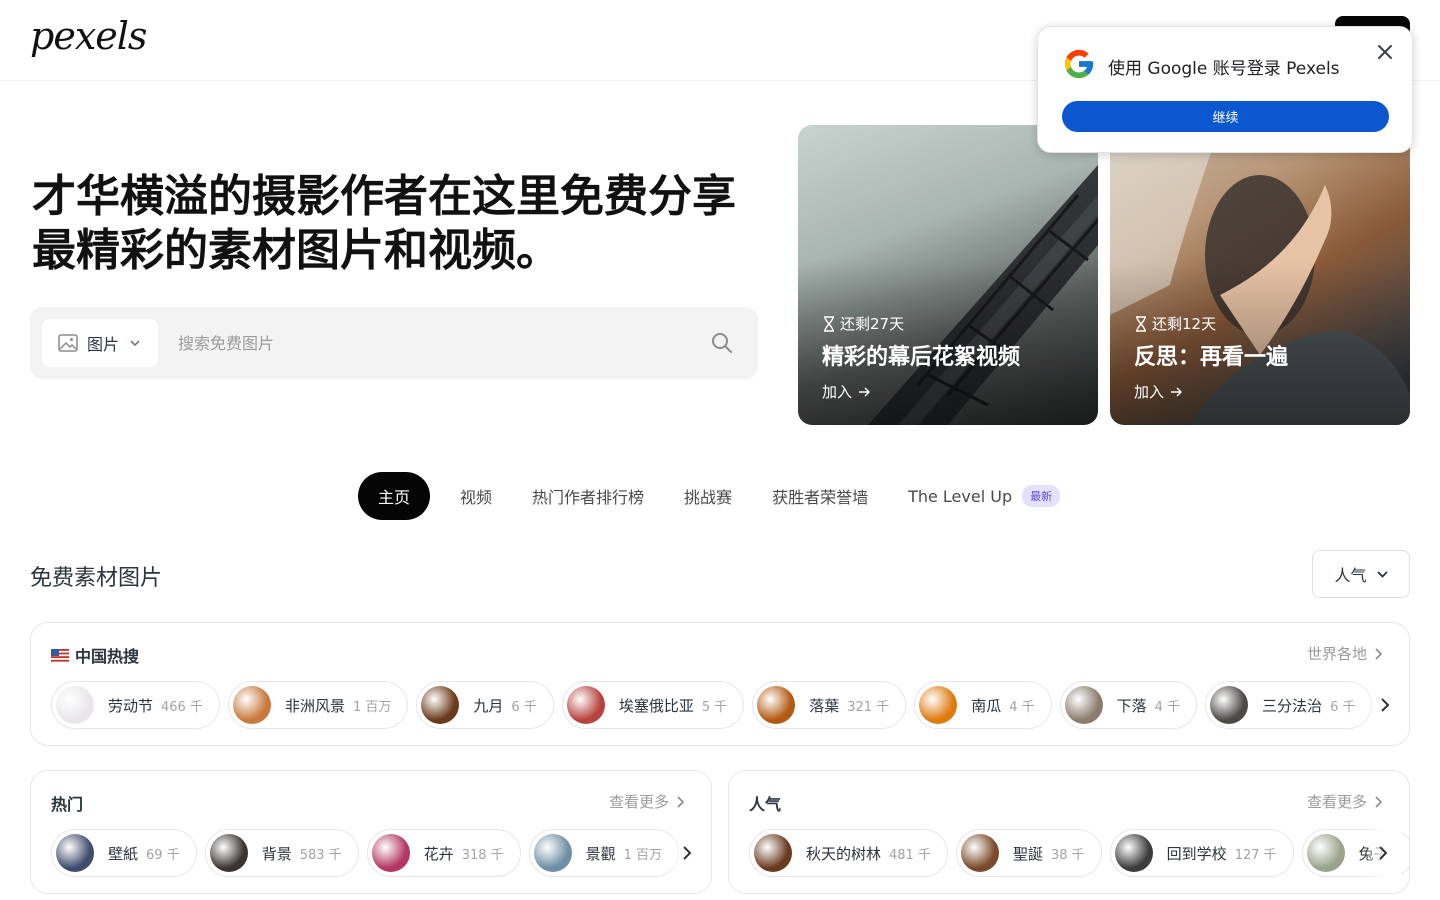 This screenshot has width=1440, height=900. What do you see at coordinates (1211, 357) in the screenshot?
I see `challenge-title: 反思：再看一遍` at bounding box center [1211, 357].